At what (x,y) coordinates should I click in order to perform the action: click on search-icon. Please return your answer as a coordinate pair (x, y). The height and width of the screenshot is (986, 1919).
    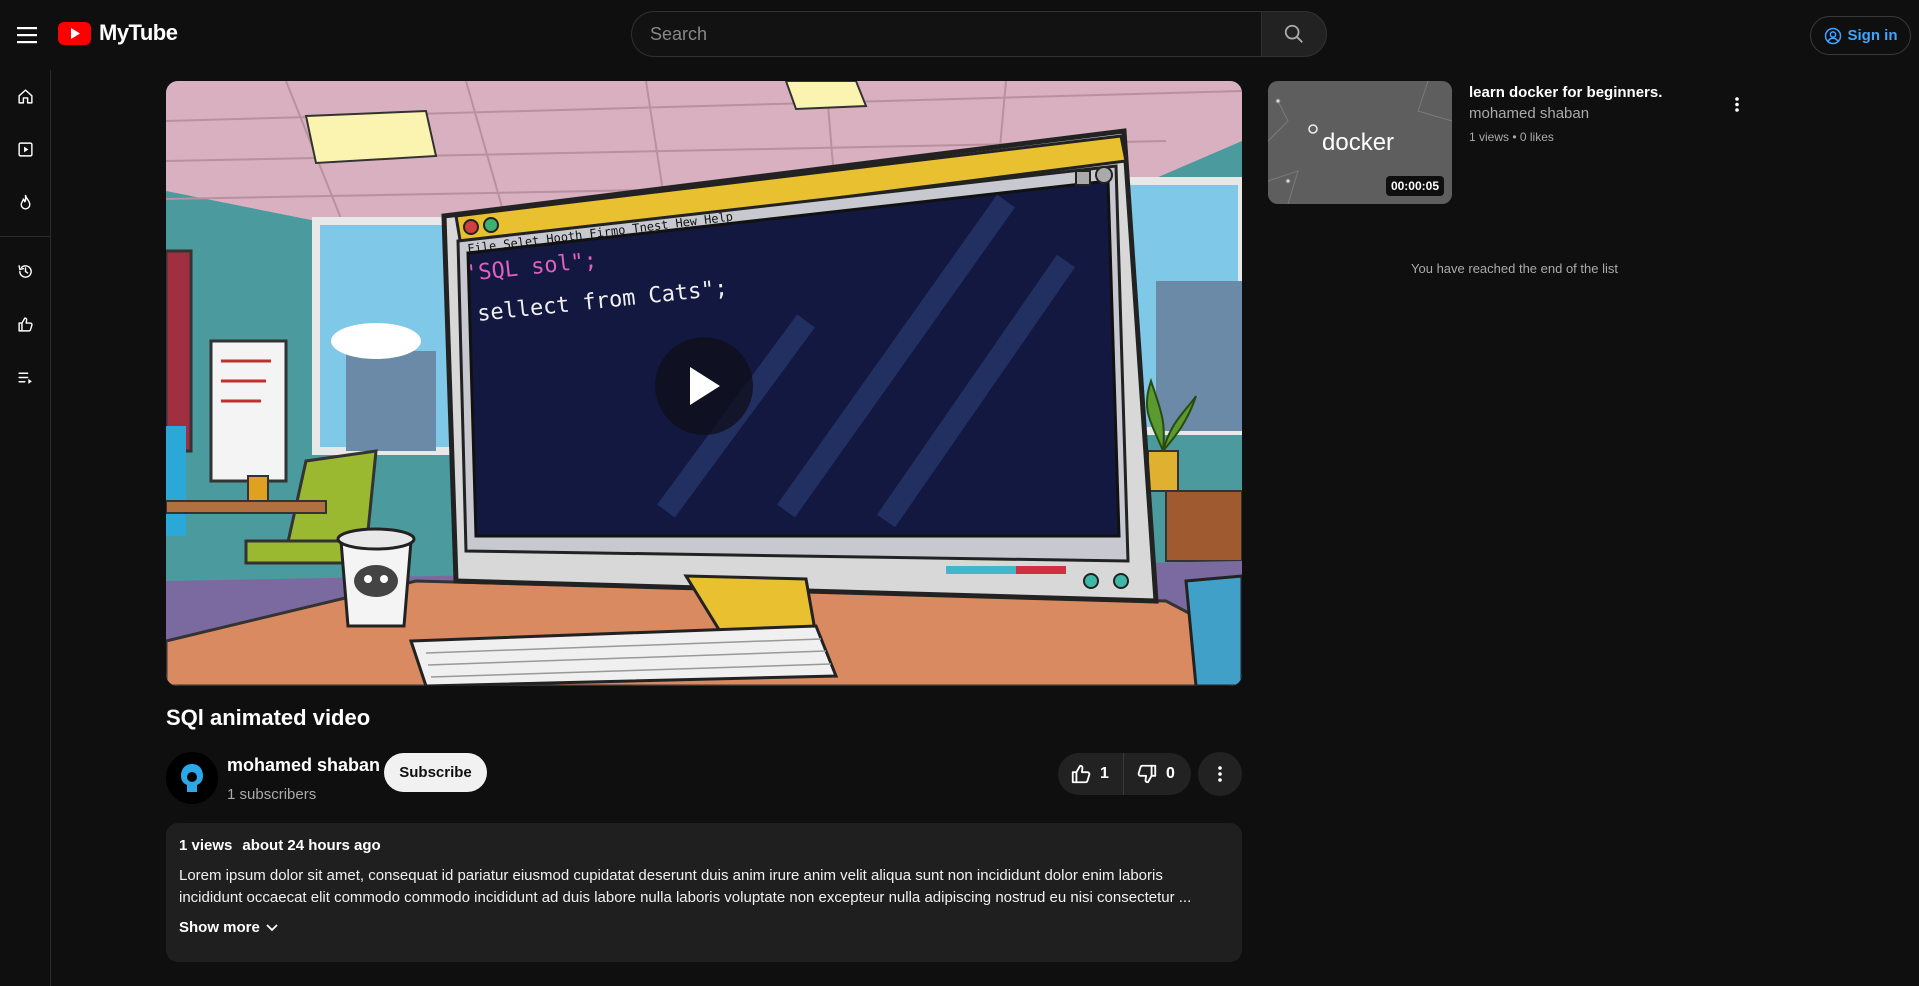
    Looking at the image, I should click on (1293, 33).